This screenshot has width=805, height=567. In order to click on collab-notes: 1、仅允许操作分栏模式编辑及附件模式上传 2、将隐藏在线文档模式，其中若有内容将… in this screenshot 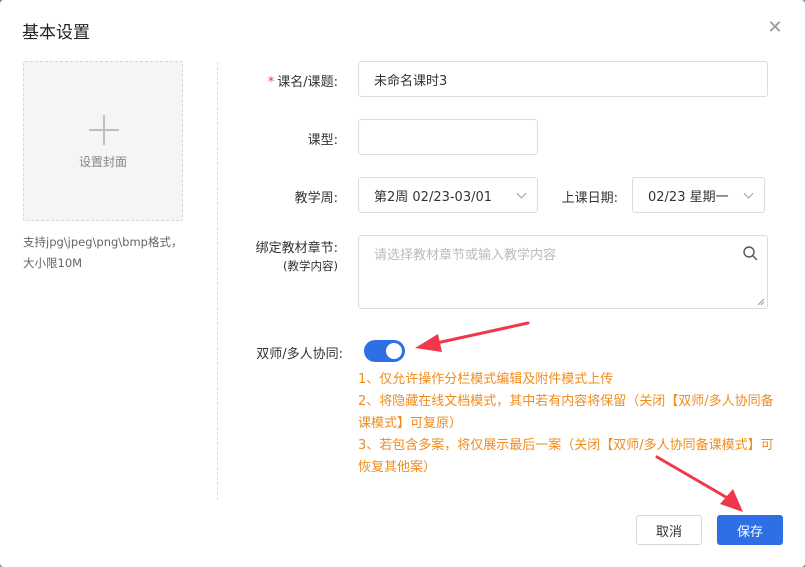, I will do `click(568, 424)`.